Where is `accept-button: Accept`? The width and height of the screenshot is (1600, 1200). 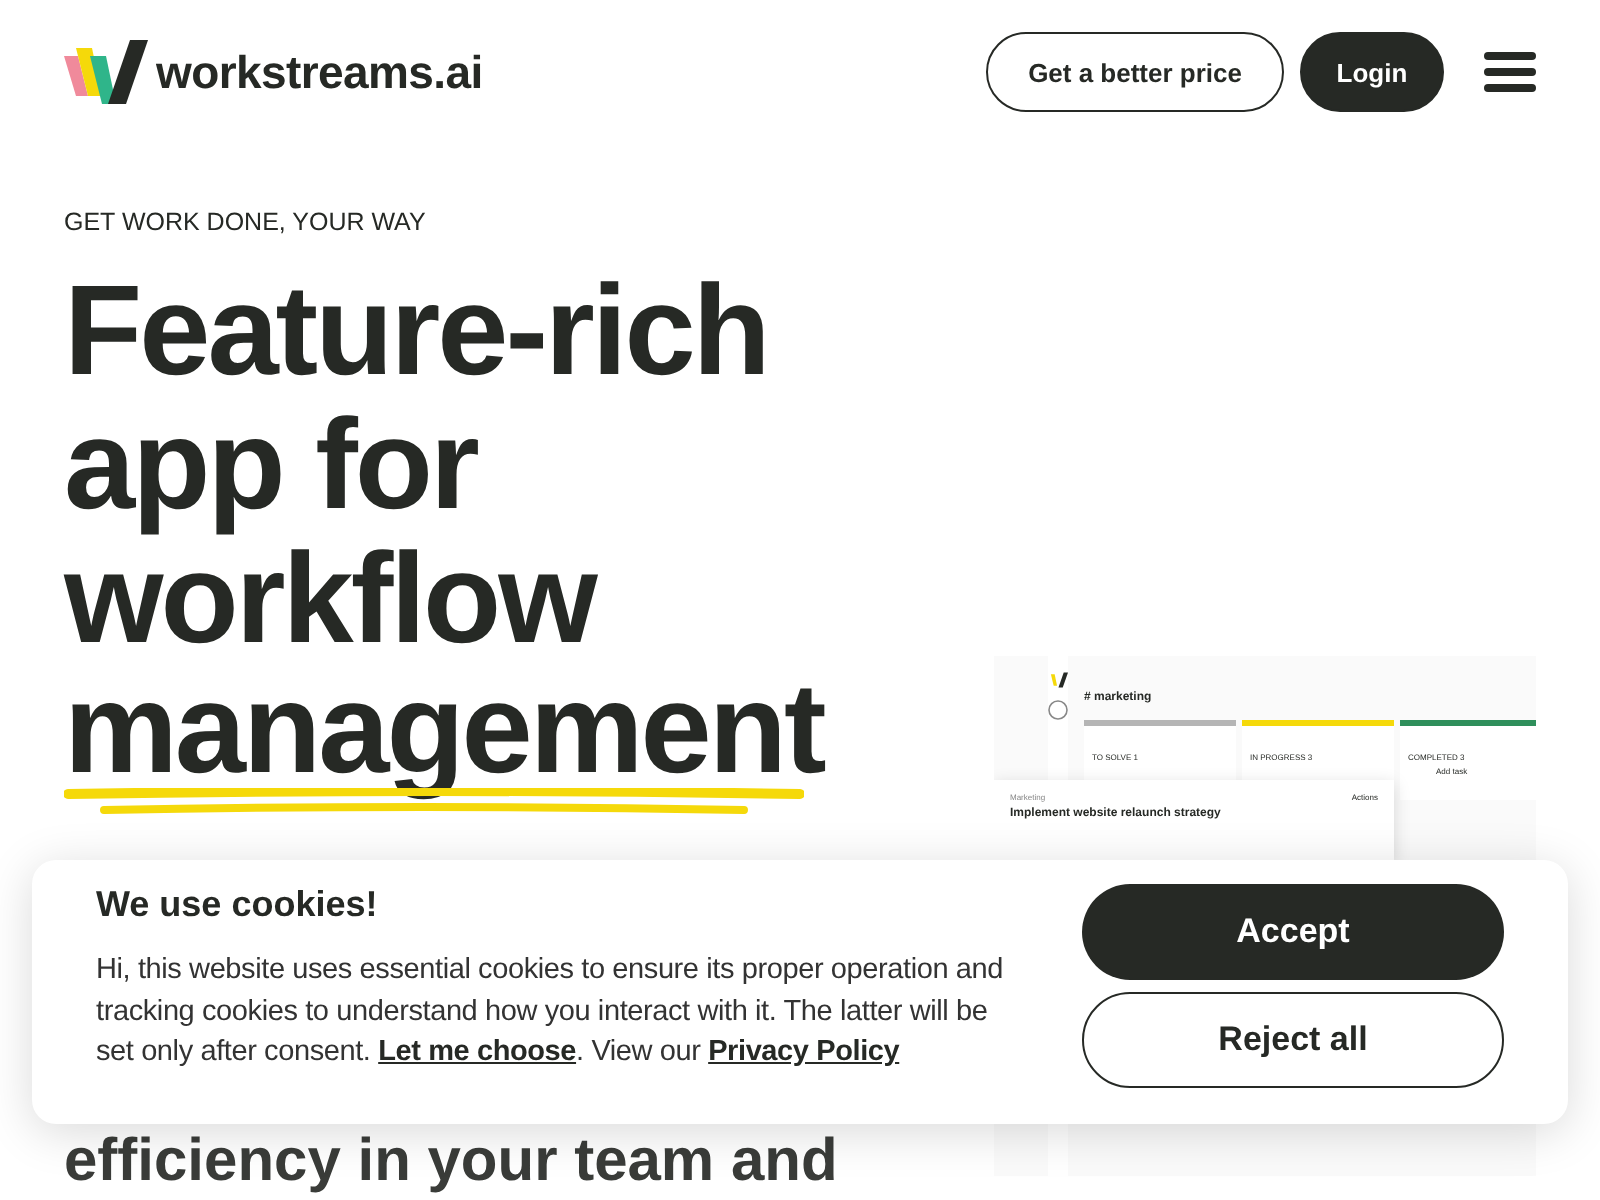
accept-button: Accept is located at coordinates (1293, 932).